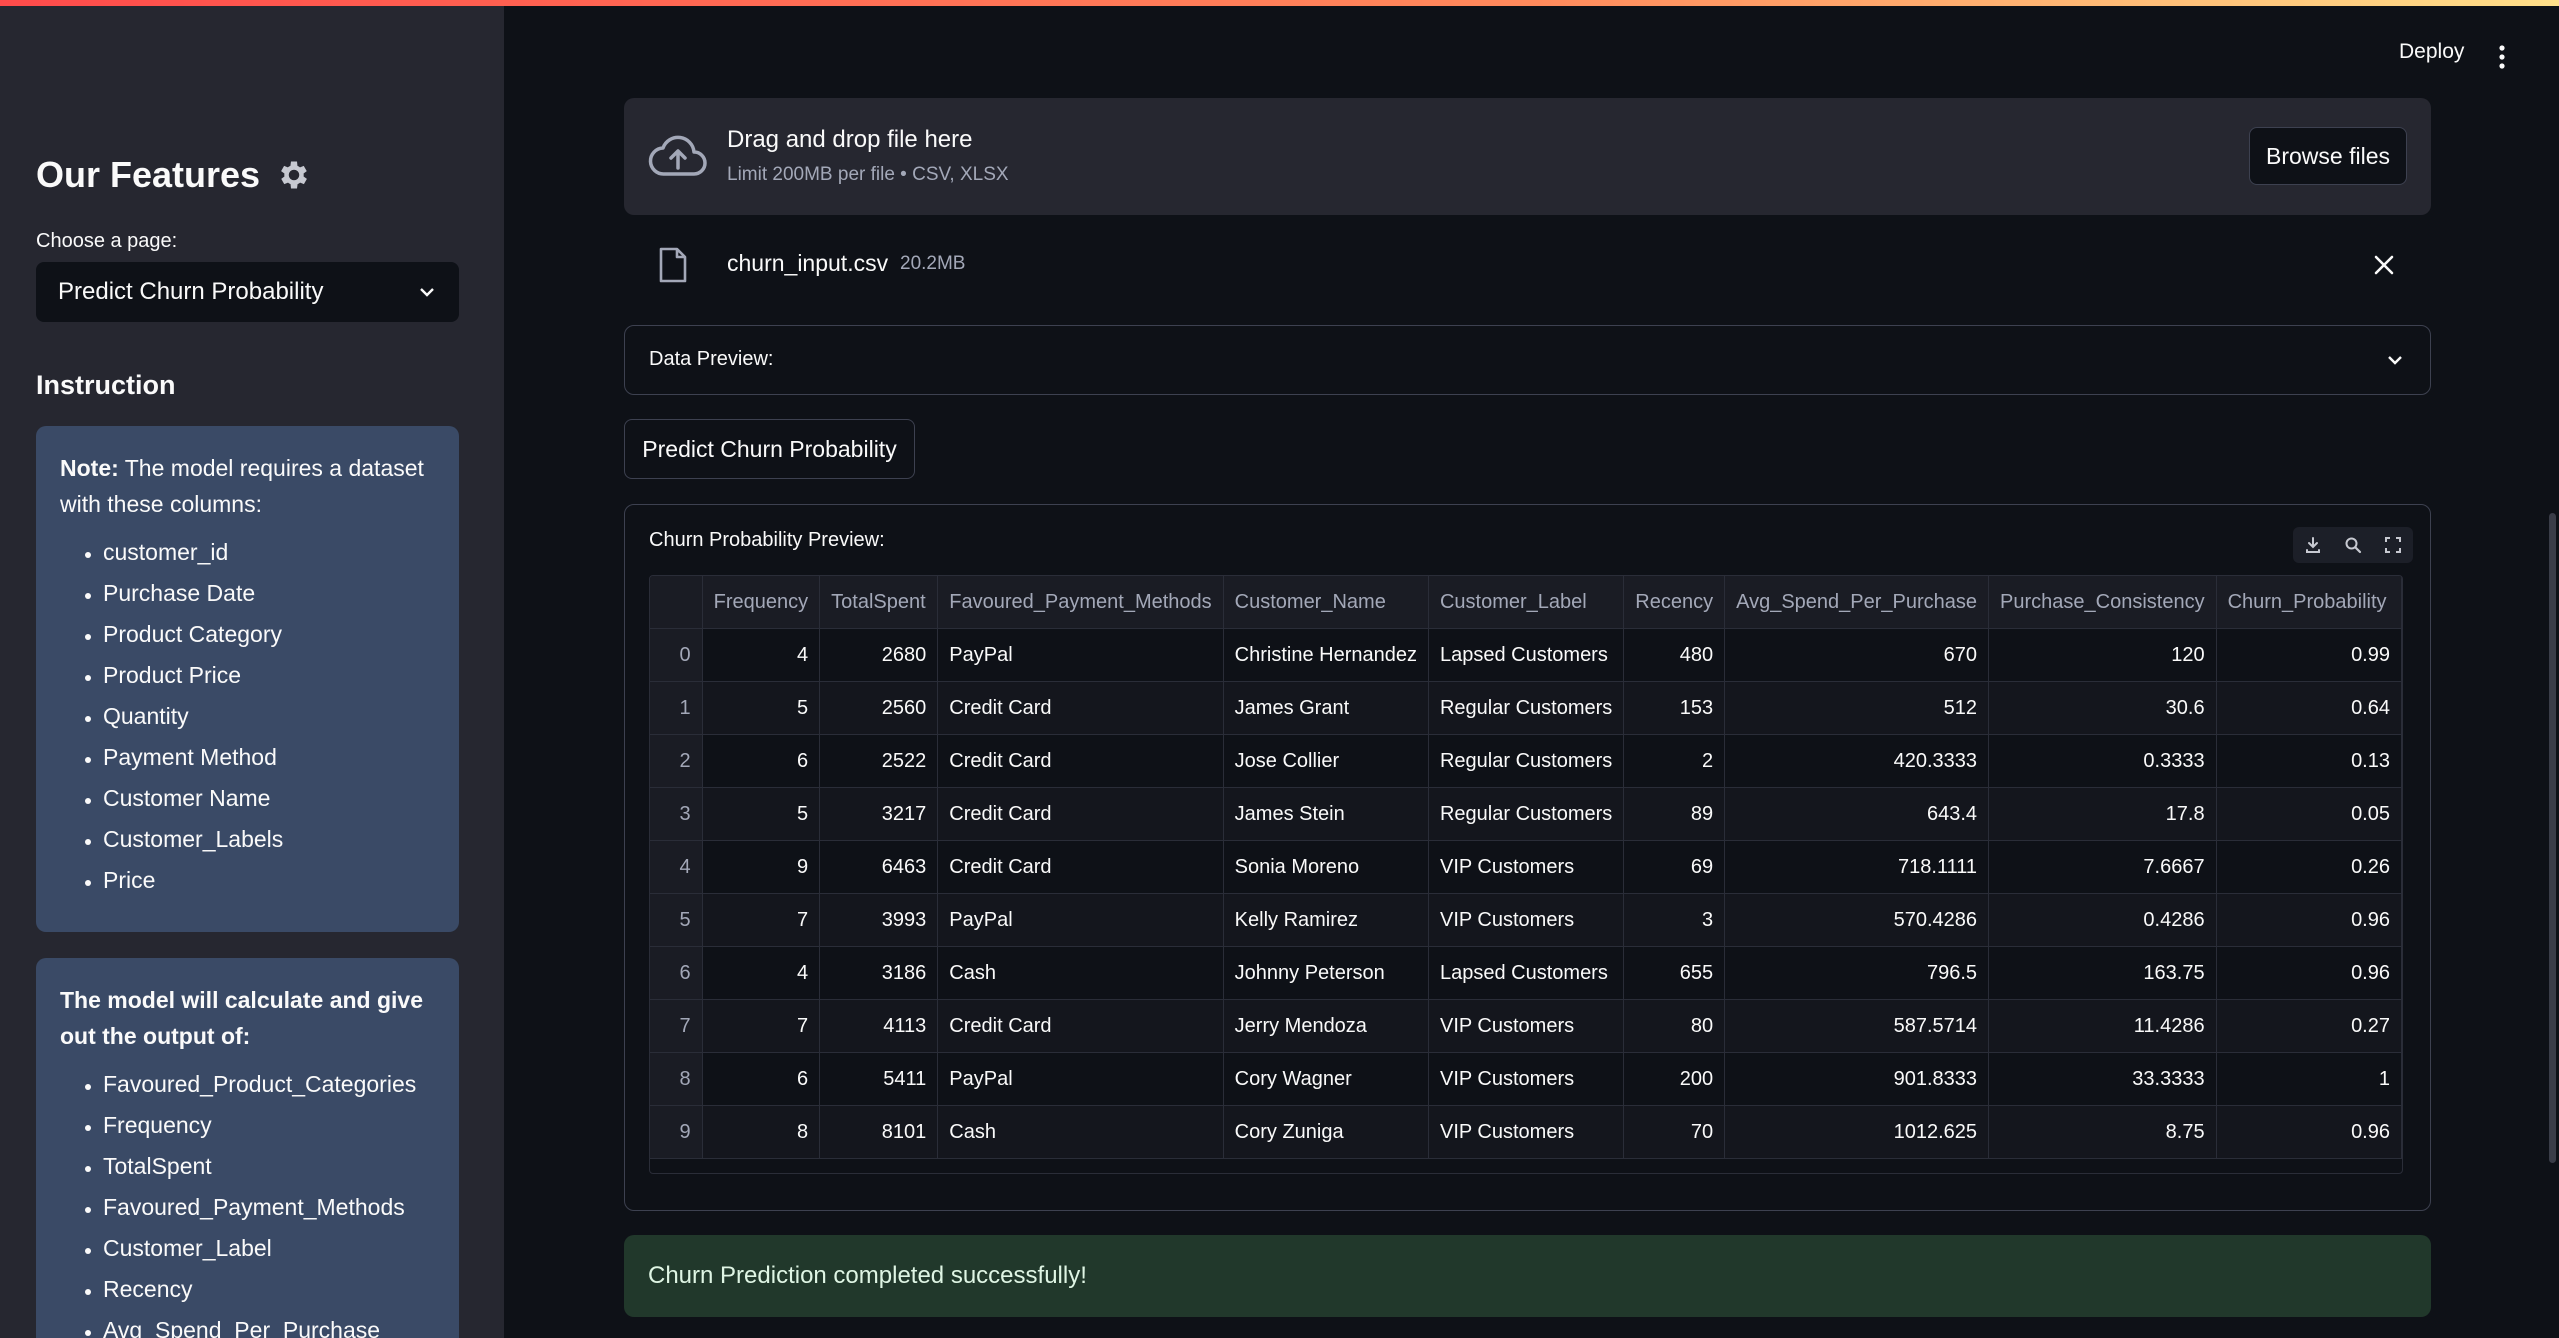 This screenshot has width=2559, height=1338. What do you see at coordinates (2309, 602) in the screenshot?
I see `column-header: Churn_Probability` at bounding box center [2309, 602].